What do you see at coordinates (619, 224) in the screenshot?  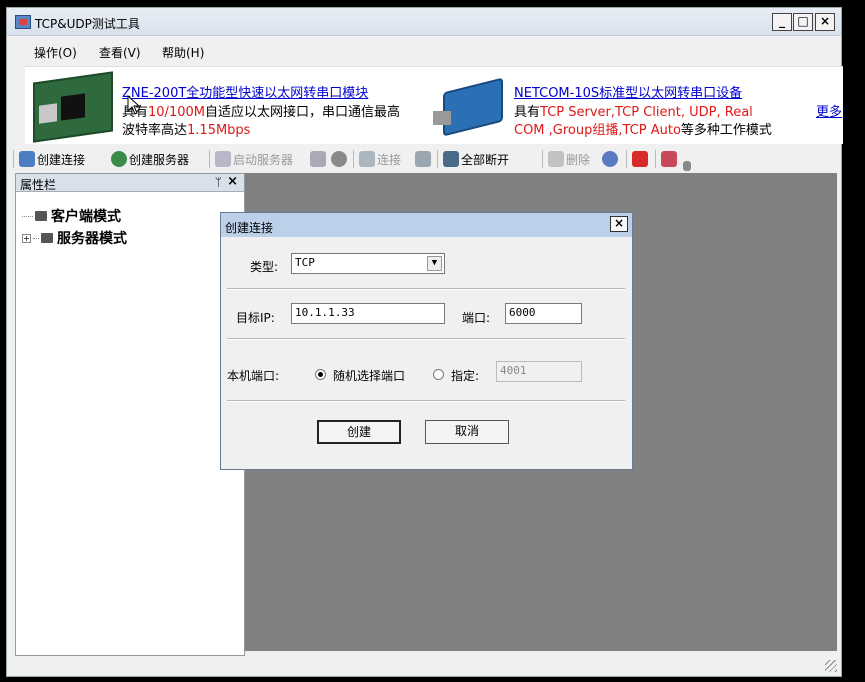 I see `dialog-close-button: ×` at bounding box center [619, 224].